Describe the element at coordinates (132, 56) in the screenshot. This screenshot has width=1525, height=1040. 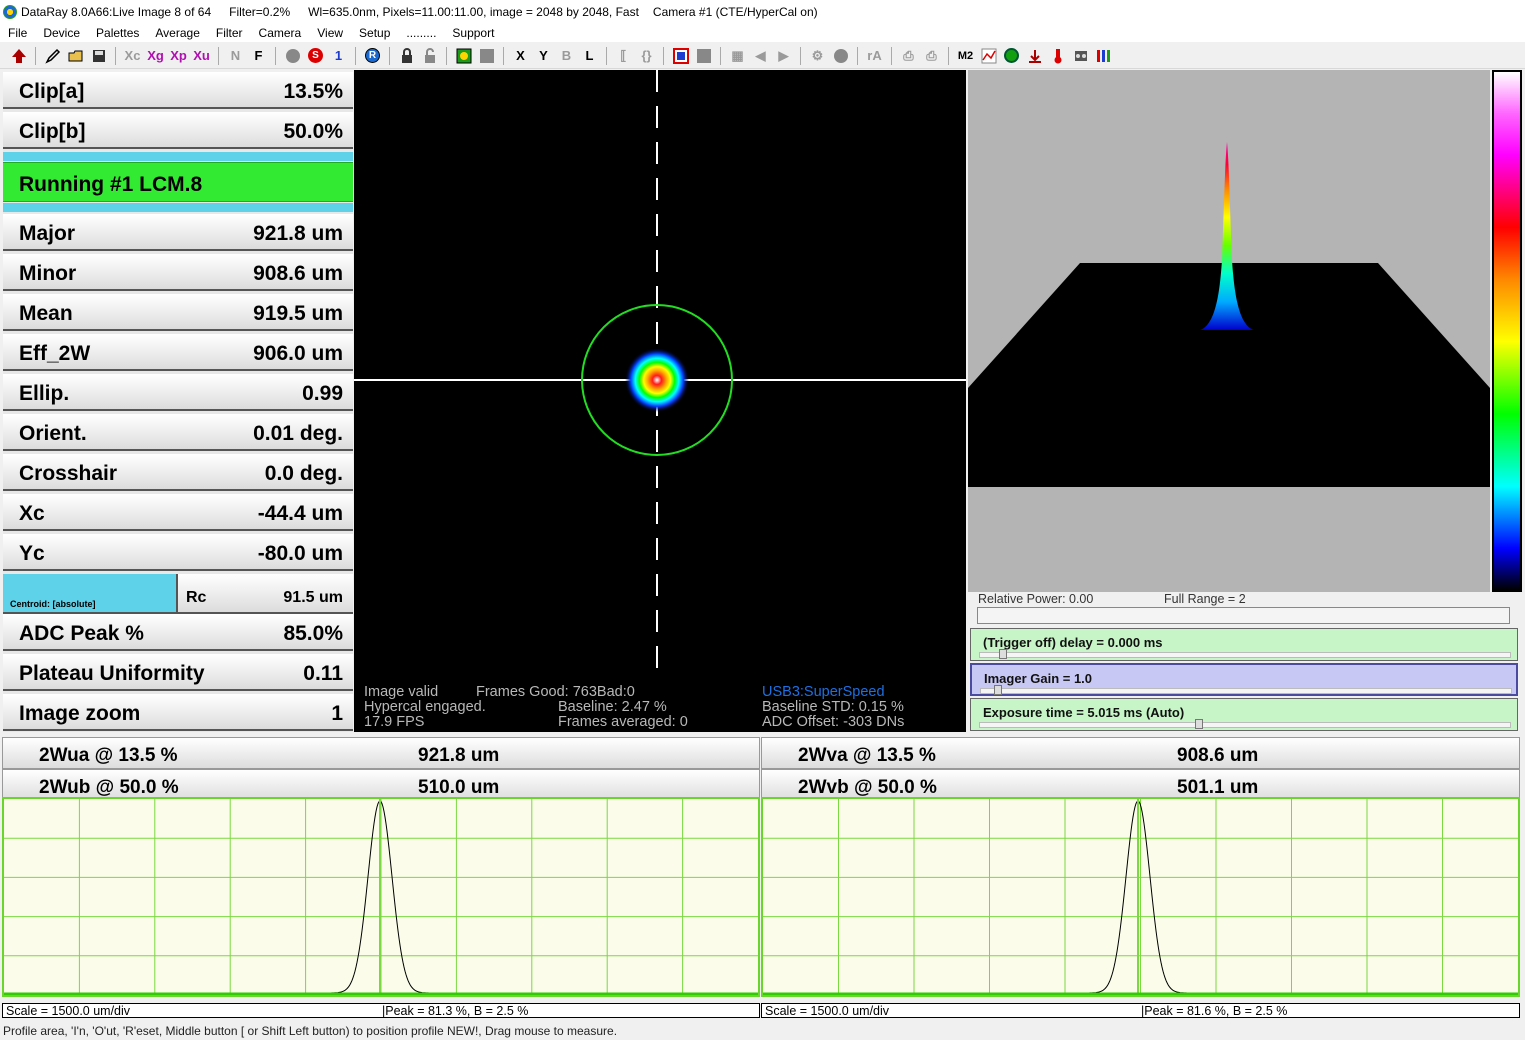
I see `xc-button: Xc` at that location.